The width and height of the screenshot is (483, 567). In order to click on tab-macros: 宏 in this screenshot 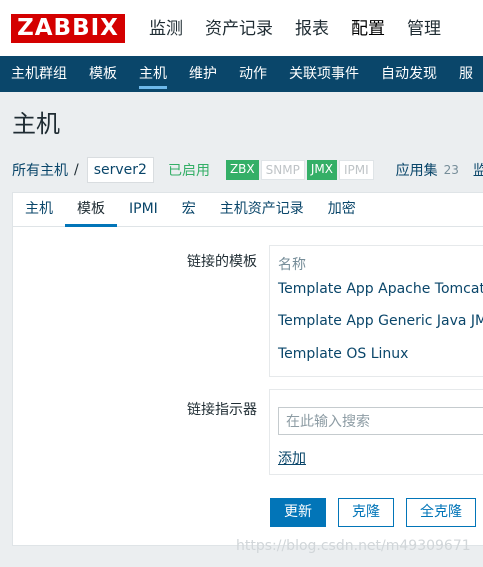, I will do `click(189, 209)`.